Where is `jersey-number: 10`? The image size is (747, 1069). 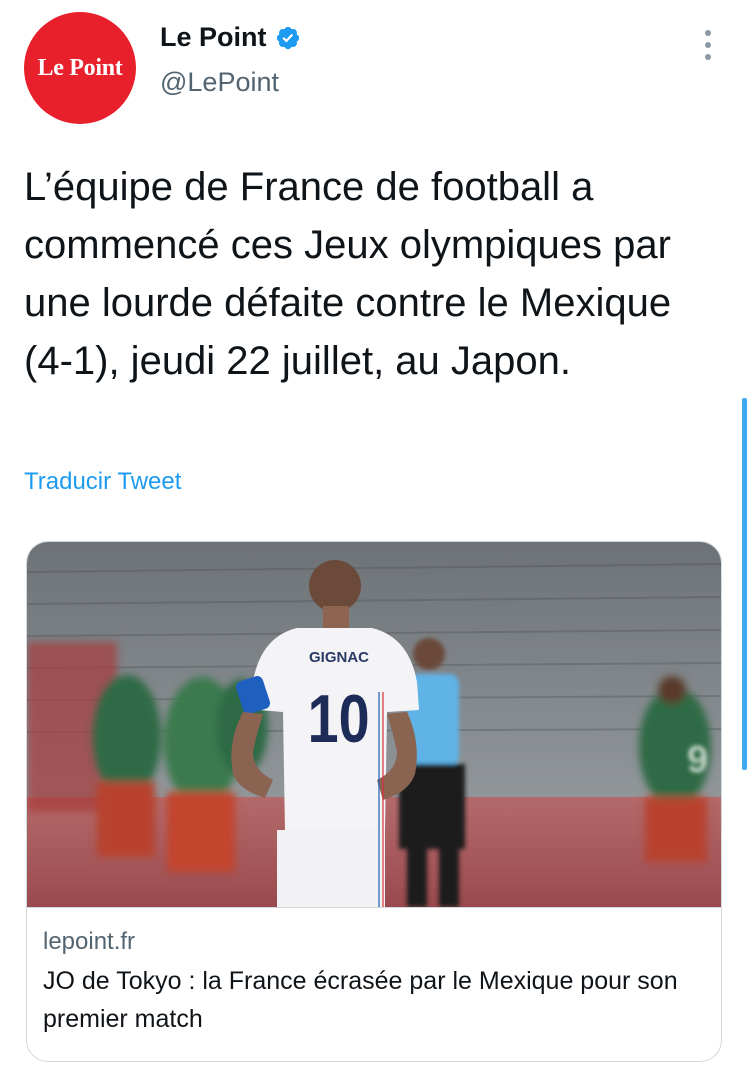
jersey-number: 10 is located at coordinates (339, 719).